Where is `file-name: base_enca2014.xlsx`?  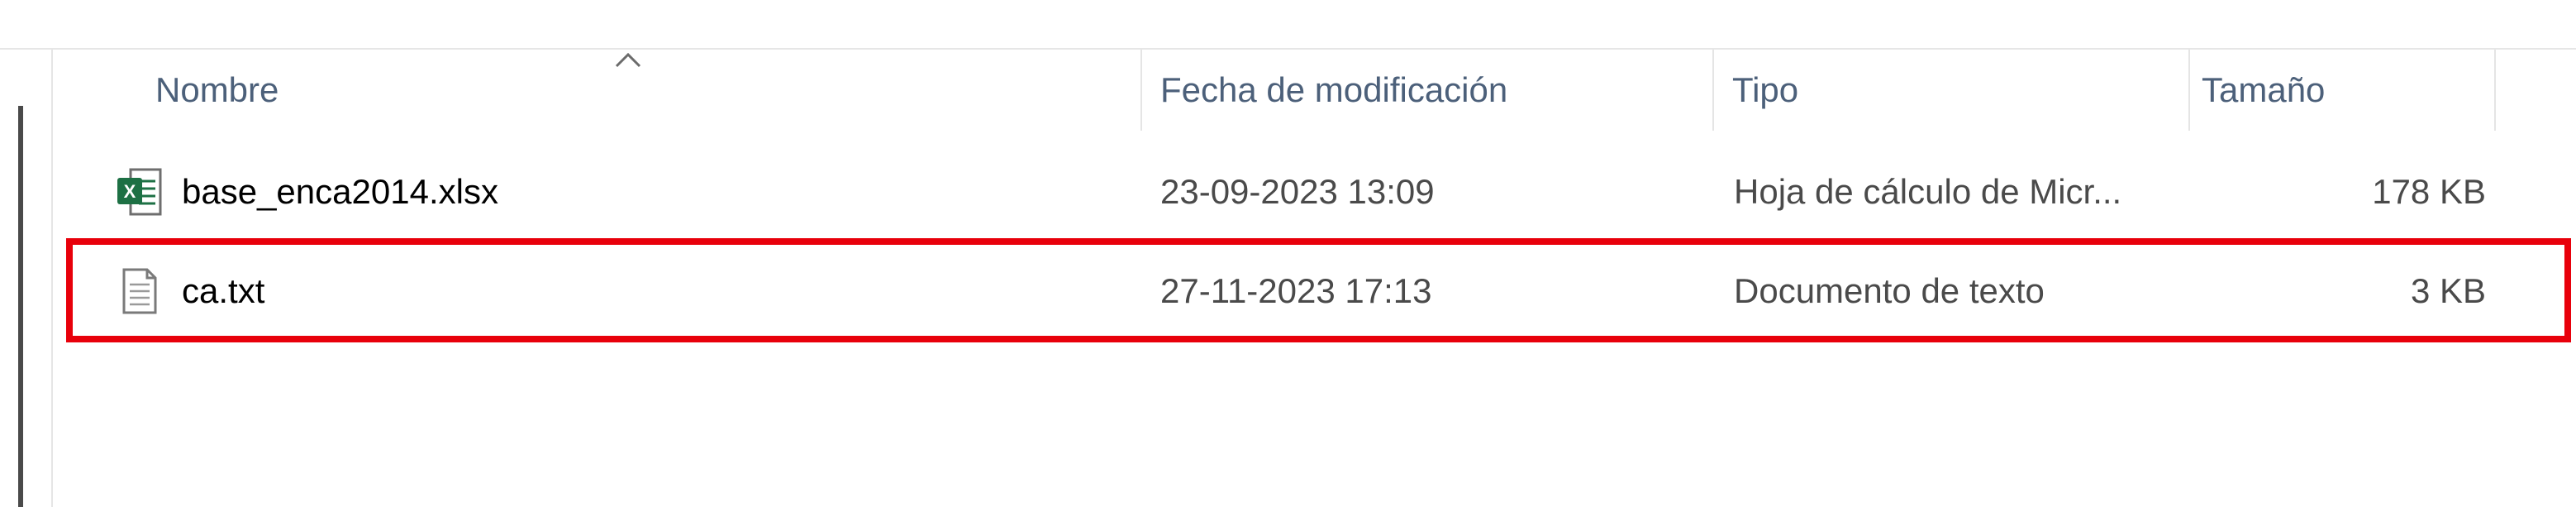
file-name: base_enca2014.xlsx is located at coordinates (340, 192).